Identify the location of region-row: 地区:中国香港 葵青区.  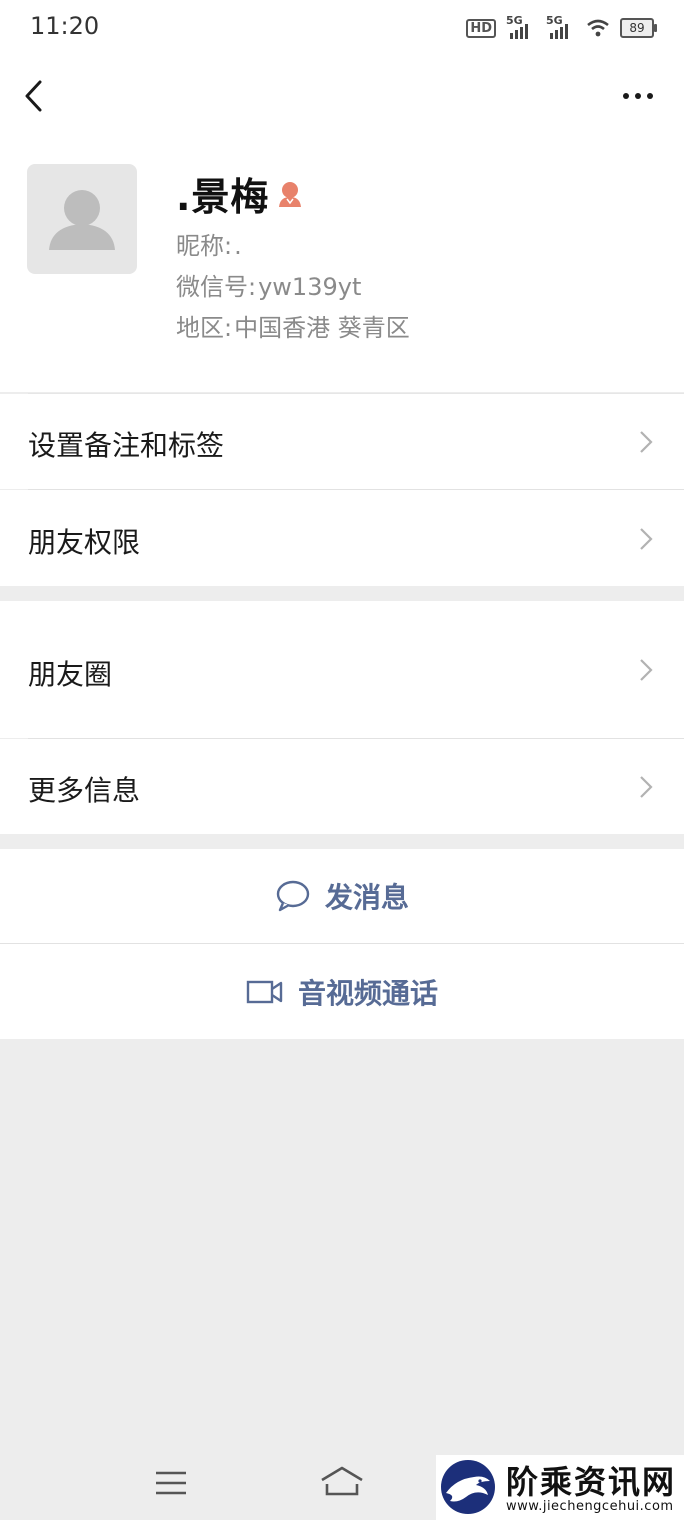
(293, 325).